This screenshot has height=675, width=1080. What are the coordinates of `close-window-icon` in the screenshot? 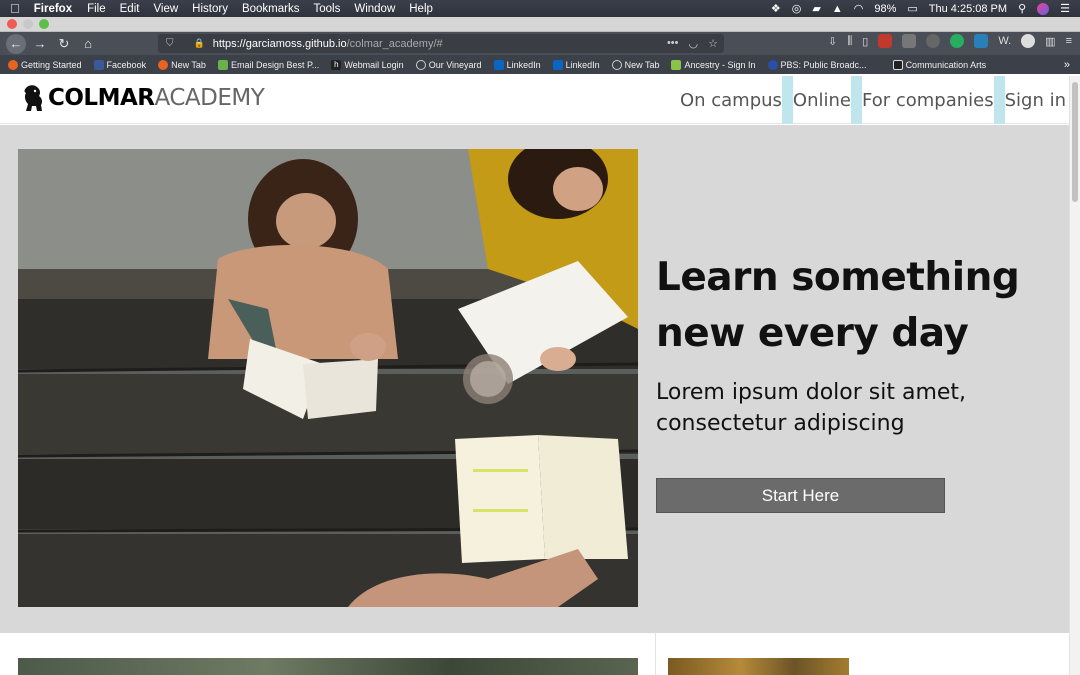 It's located at (12, 24).